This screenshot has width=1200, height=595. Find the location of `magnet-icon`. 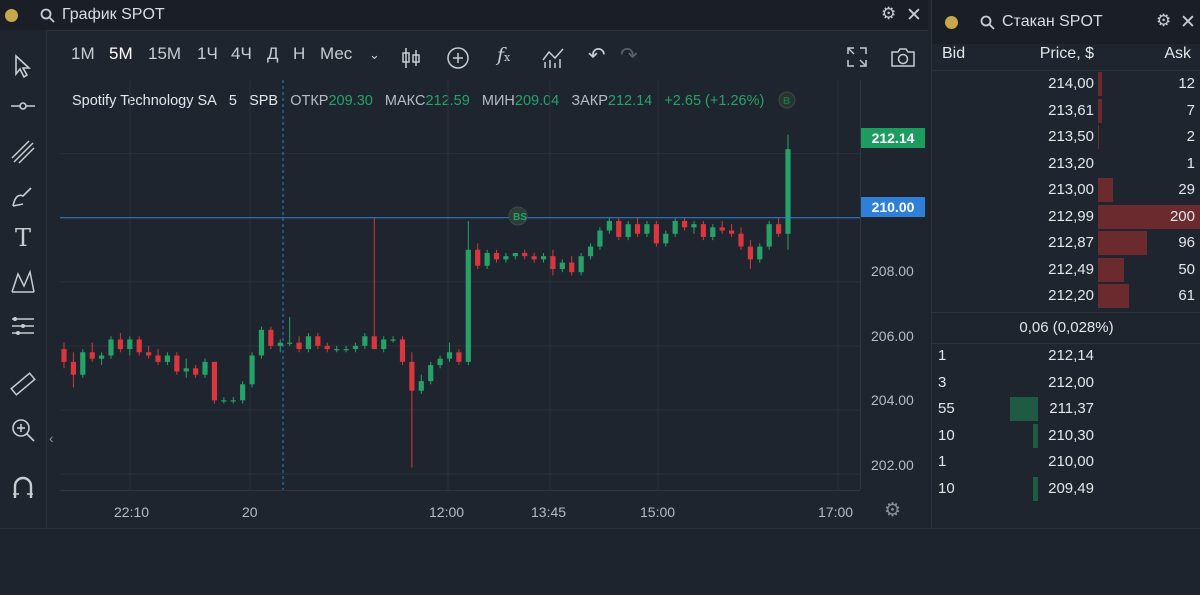

magnet-icon is located at coordinates (23, 488).